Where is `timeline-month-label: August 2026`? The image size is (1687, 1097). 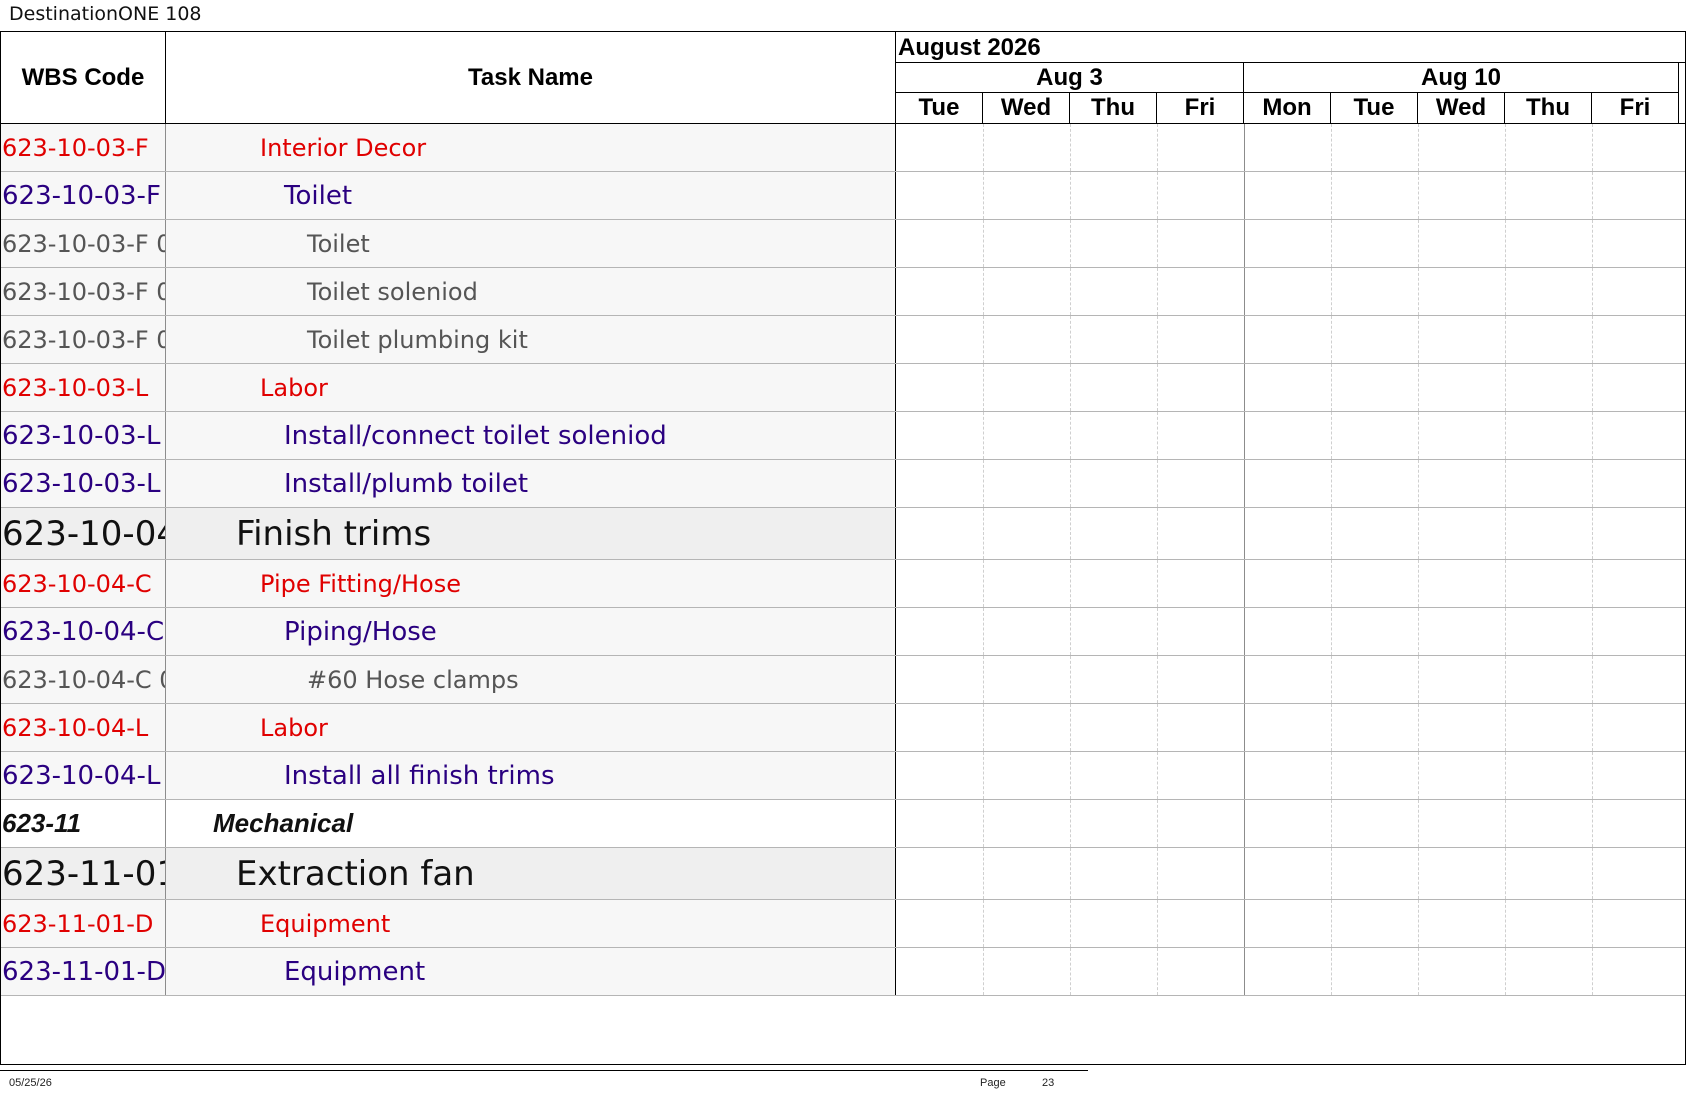
timeline-month-label: August 2026 is located at coordinates (1290, 47).